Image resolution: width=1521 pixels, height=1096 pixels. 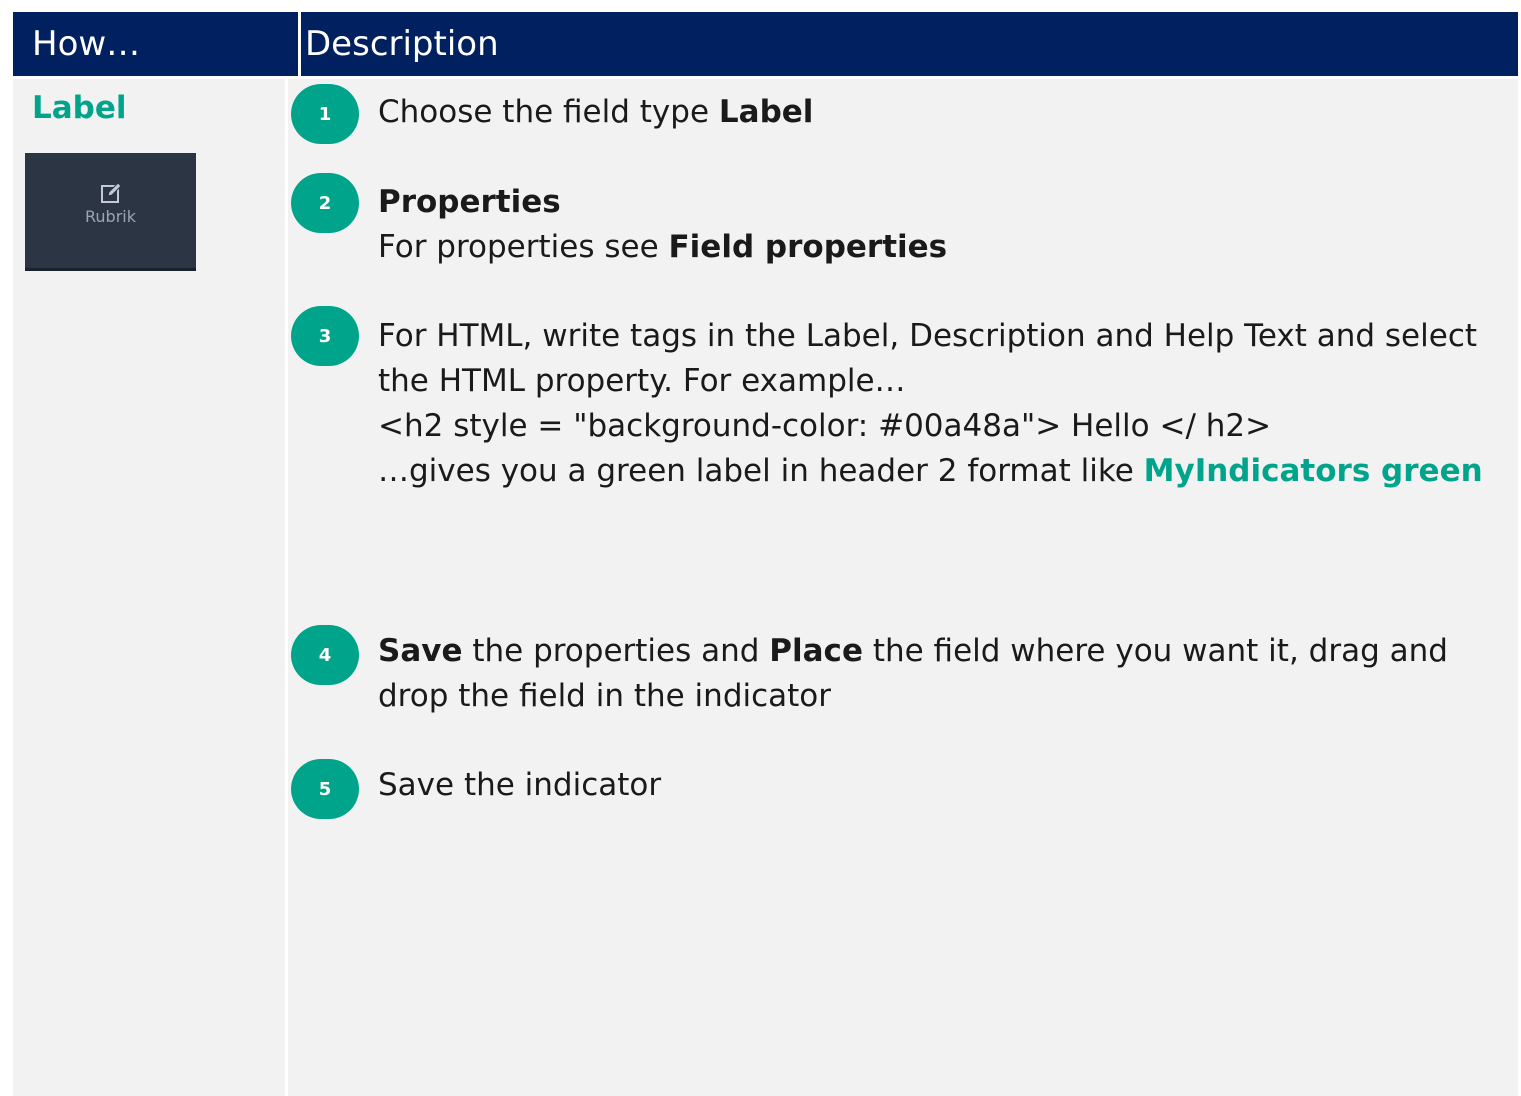 What do you see at coordinates (520, 785) in the screenshot?
I see `step-text: Save the indicator` at bounding box center [520, 785].